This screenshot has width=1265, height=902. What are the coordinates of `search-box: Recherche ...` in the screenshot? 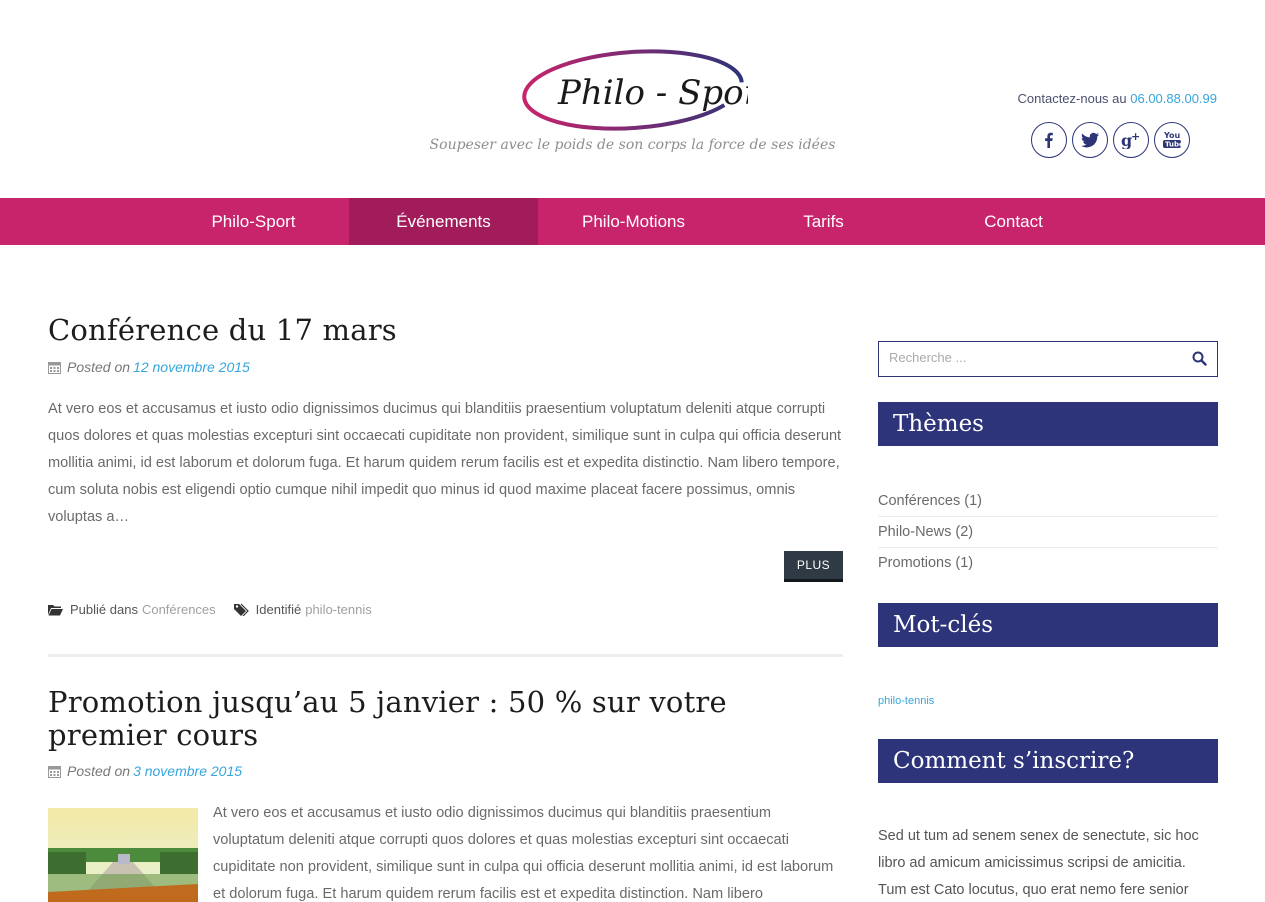 It's located at (1048, 359).